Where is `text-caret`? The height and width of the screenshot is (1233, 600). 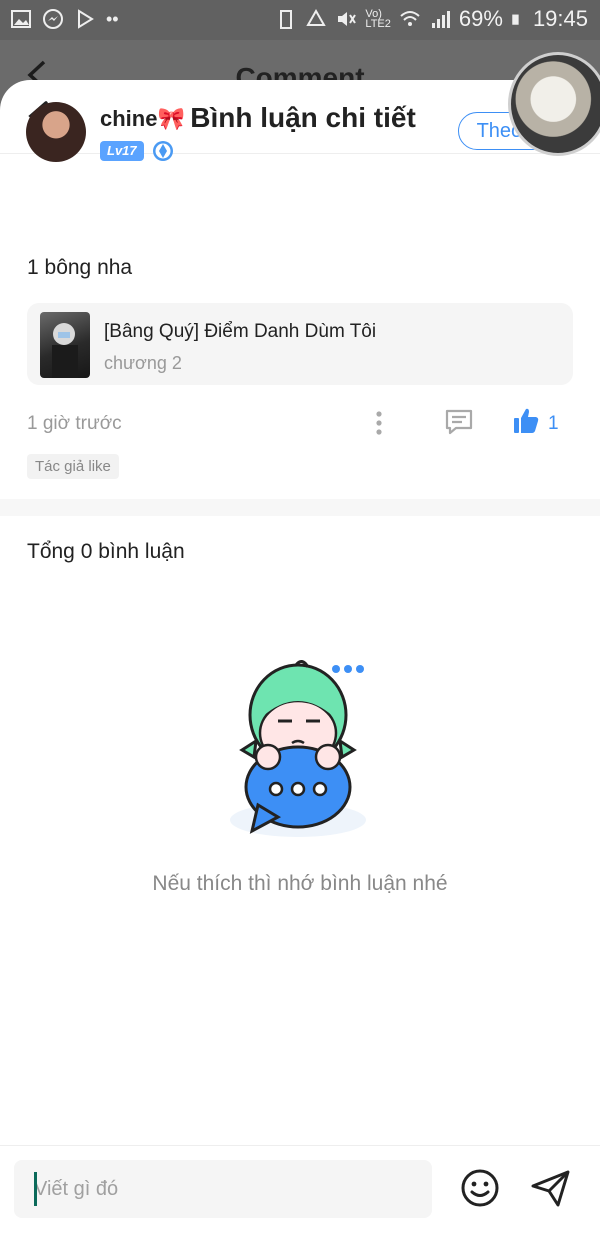
text-caret is located at coordinates (35, 1189).